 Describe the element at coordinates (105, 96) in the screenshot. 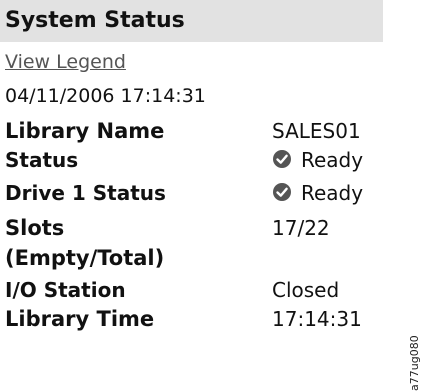

I see `status-timestamp: 04/11/2006 17:14:31` at that location.